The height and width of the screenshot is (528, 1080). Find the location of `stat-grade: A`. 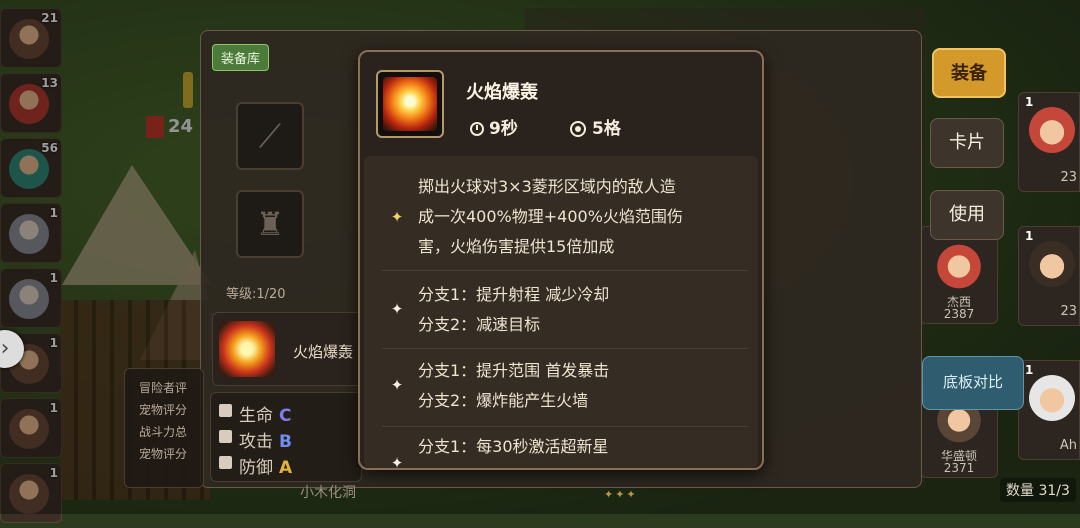

stat-grade: A is located at coordinates (286, 468).